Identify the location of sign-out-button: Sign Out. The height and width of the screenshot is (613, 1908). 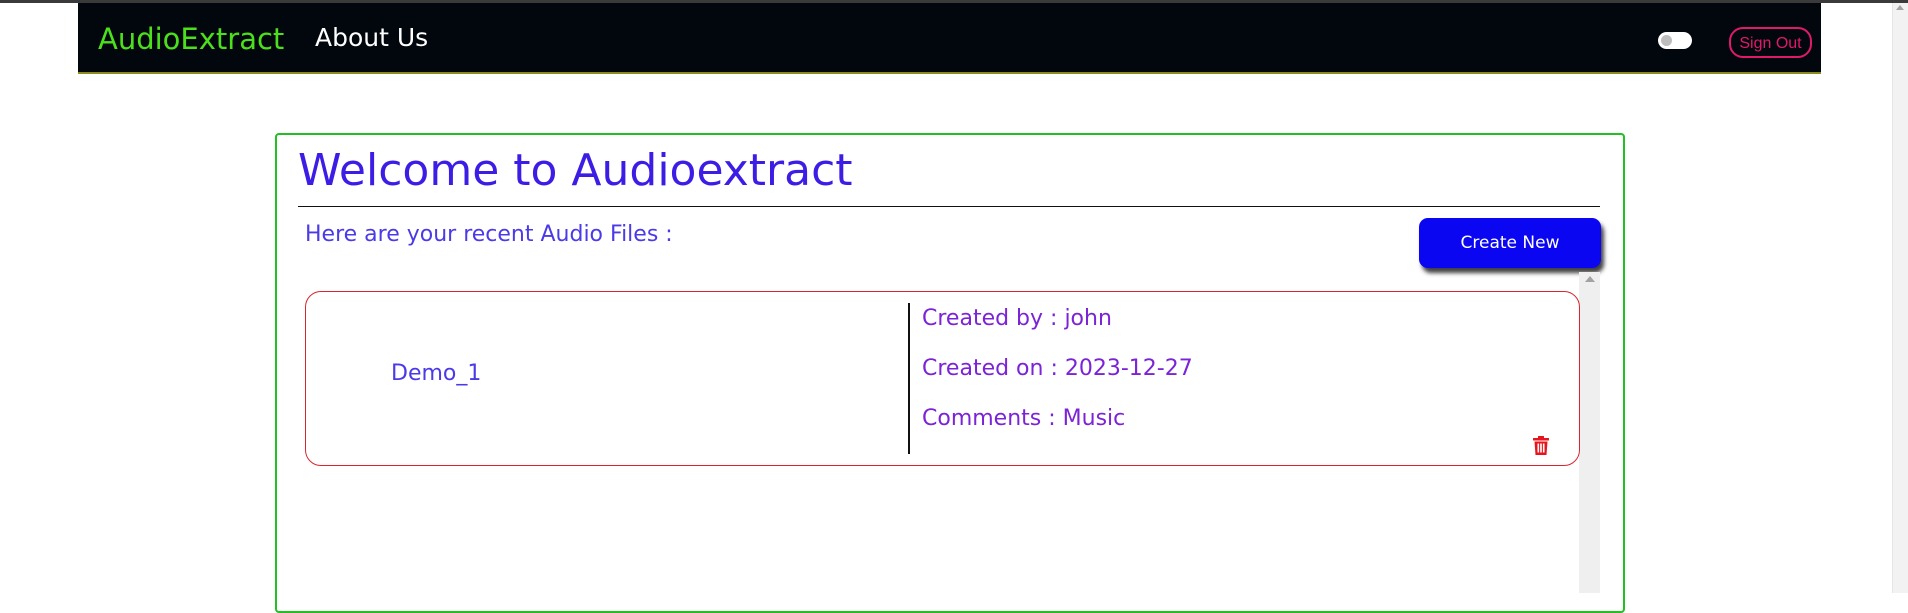
(1770, 42).